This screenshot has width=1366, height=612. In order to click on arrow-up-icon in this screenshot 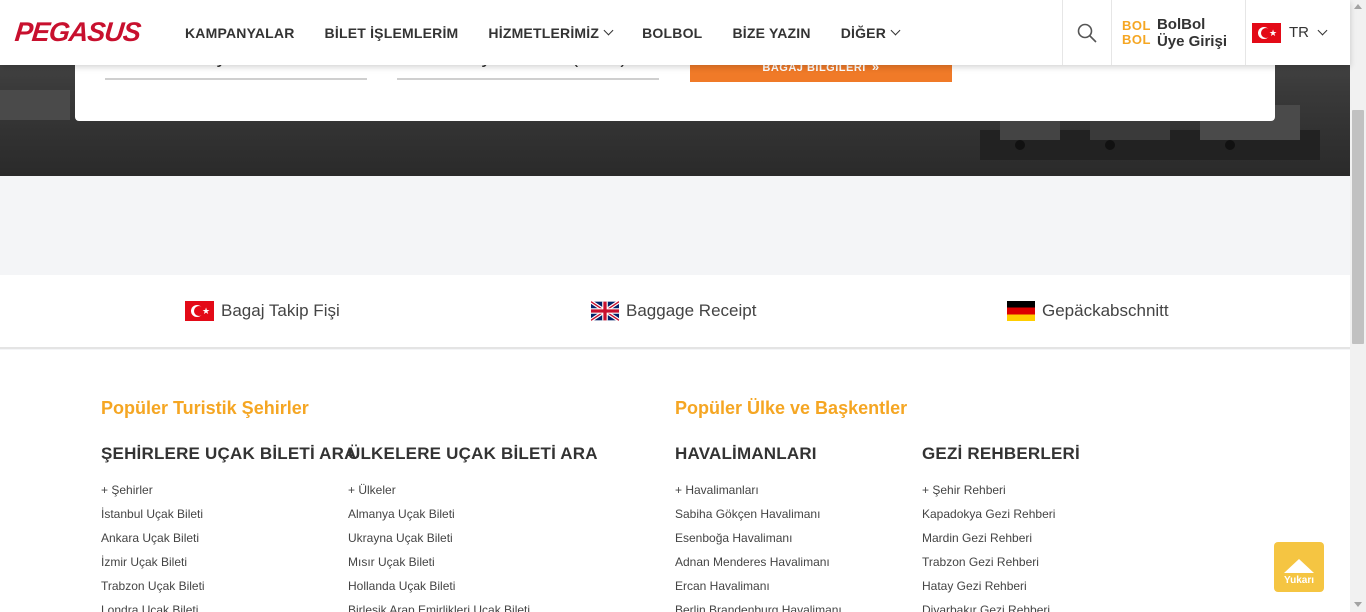, I will do `click(1299, 566)`.